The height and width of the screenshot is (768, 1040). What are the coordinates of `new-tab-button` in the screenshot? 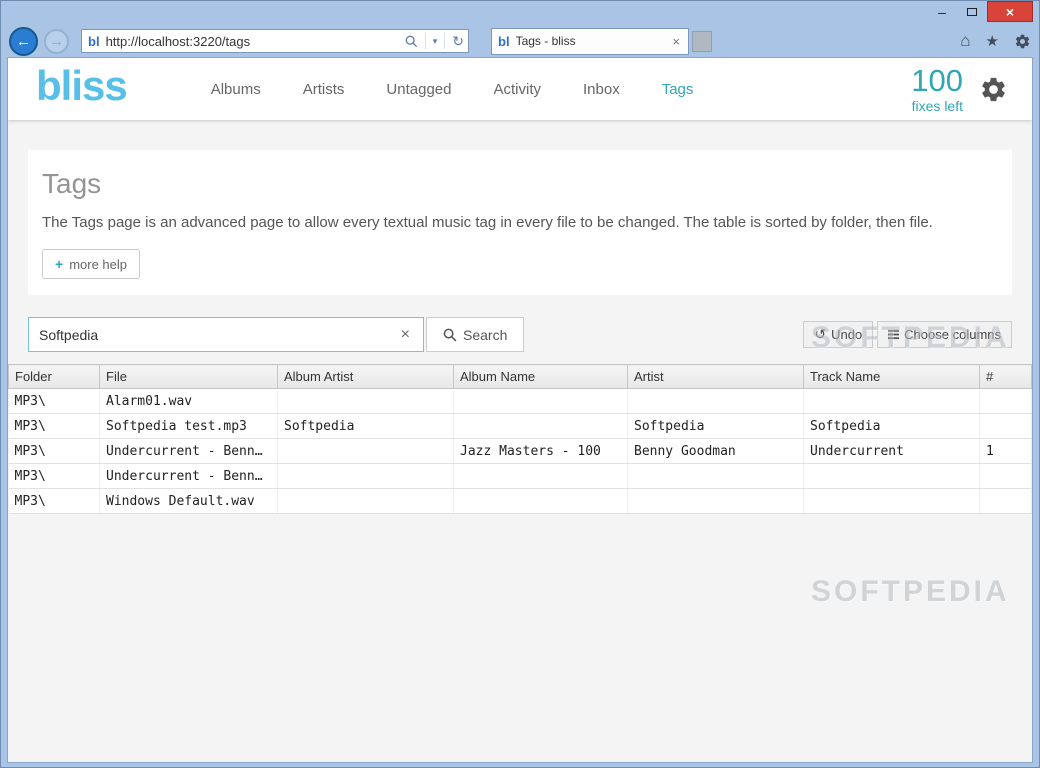 It's located at (702, 41).